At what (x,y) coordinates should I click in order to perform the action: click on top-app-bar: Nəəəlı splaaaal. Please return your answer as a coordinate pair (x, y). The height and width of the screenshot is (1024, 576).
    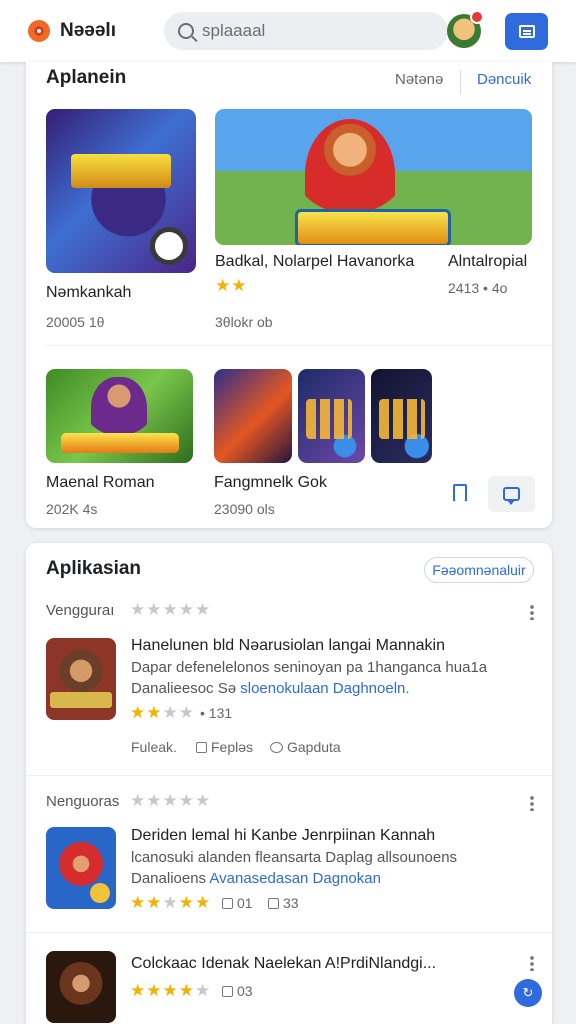
    Looking at the image, I should click on (288, 31).